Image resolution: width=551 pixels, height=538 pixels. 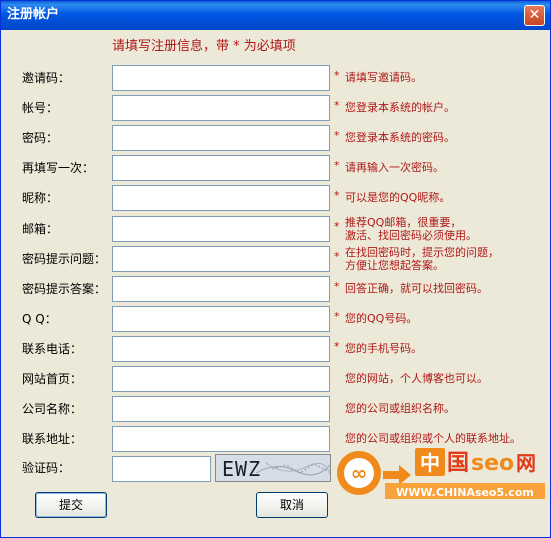 I want to click on field-hint-line2: 方便让您想起答案。, so click(x=394, y=265).